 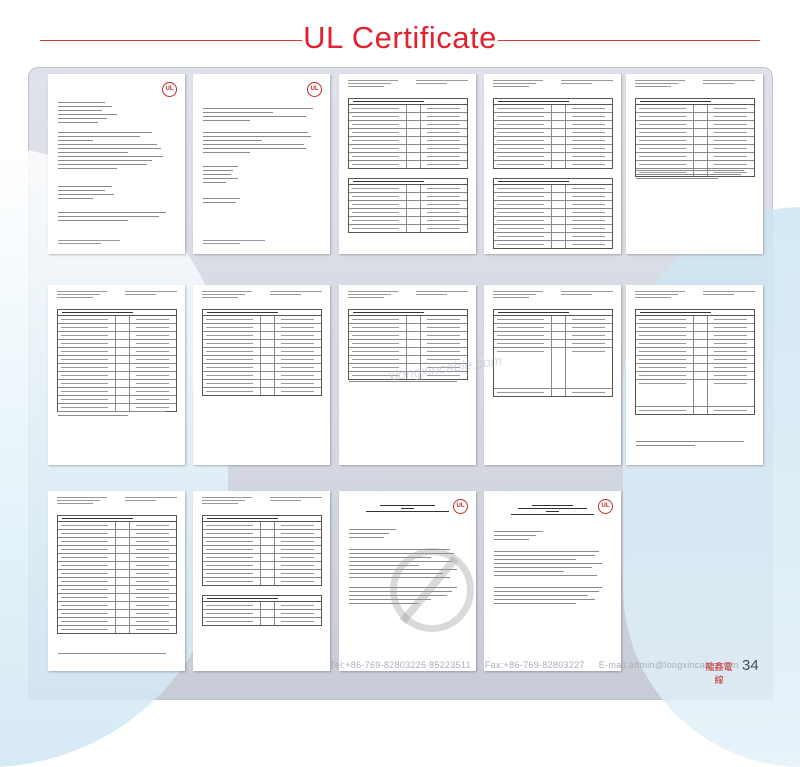 What do you see at coordinates (171, 40) in the screenshot?
I see `title-rule-left` at bounding box center [171, 40].